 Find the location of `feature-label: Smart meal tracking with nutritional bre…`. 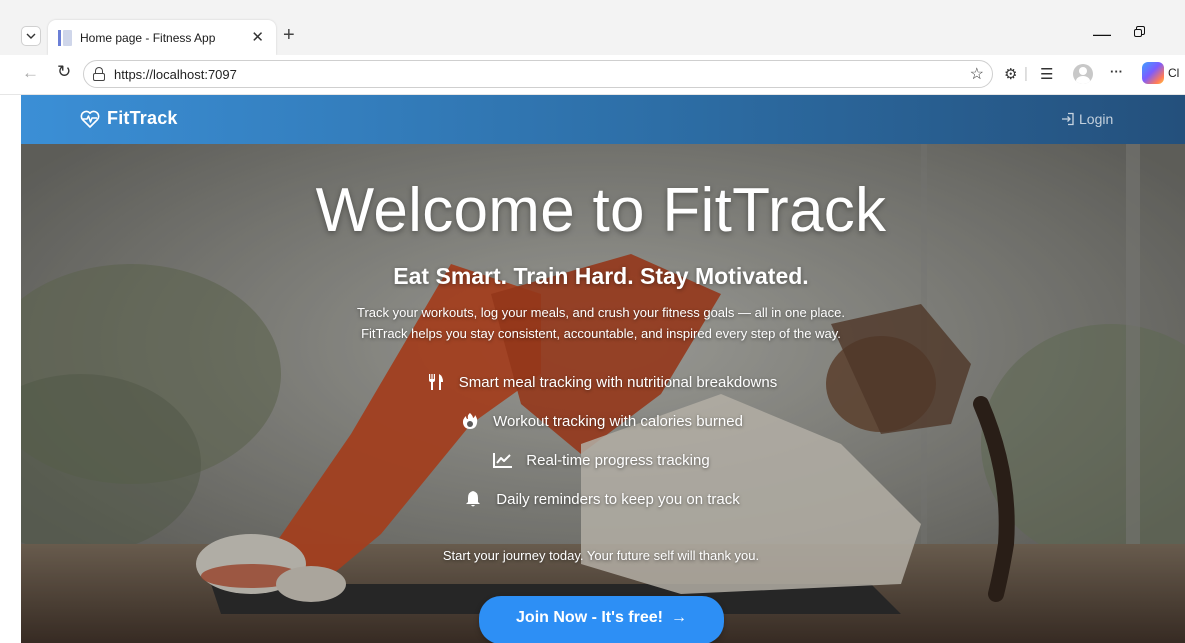

feature-label: Smart meal tracking with nutritional bre… is located at coordinates (618, 382).